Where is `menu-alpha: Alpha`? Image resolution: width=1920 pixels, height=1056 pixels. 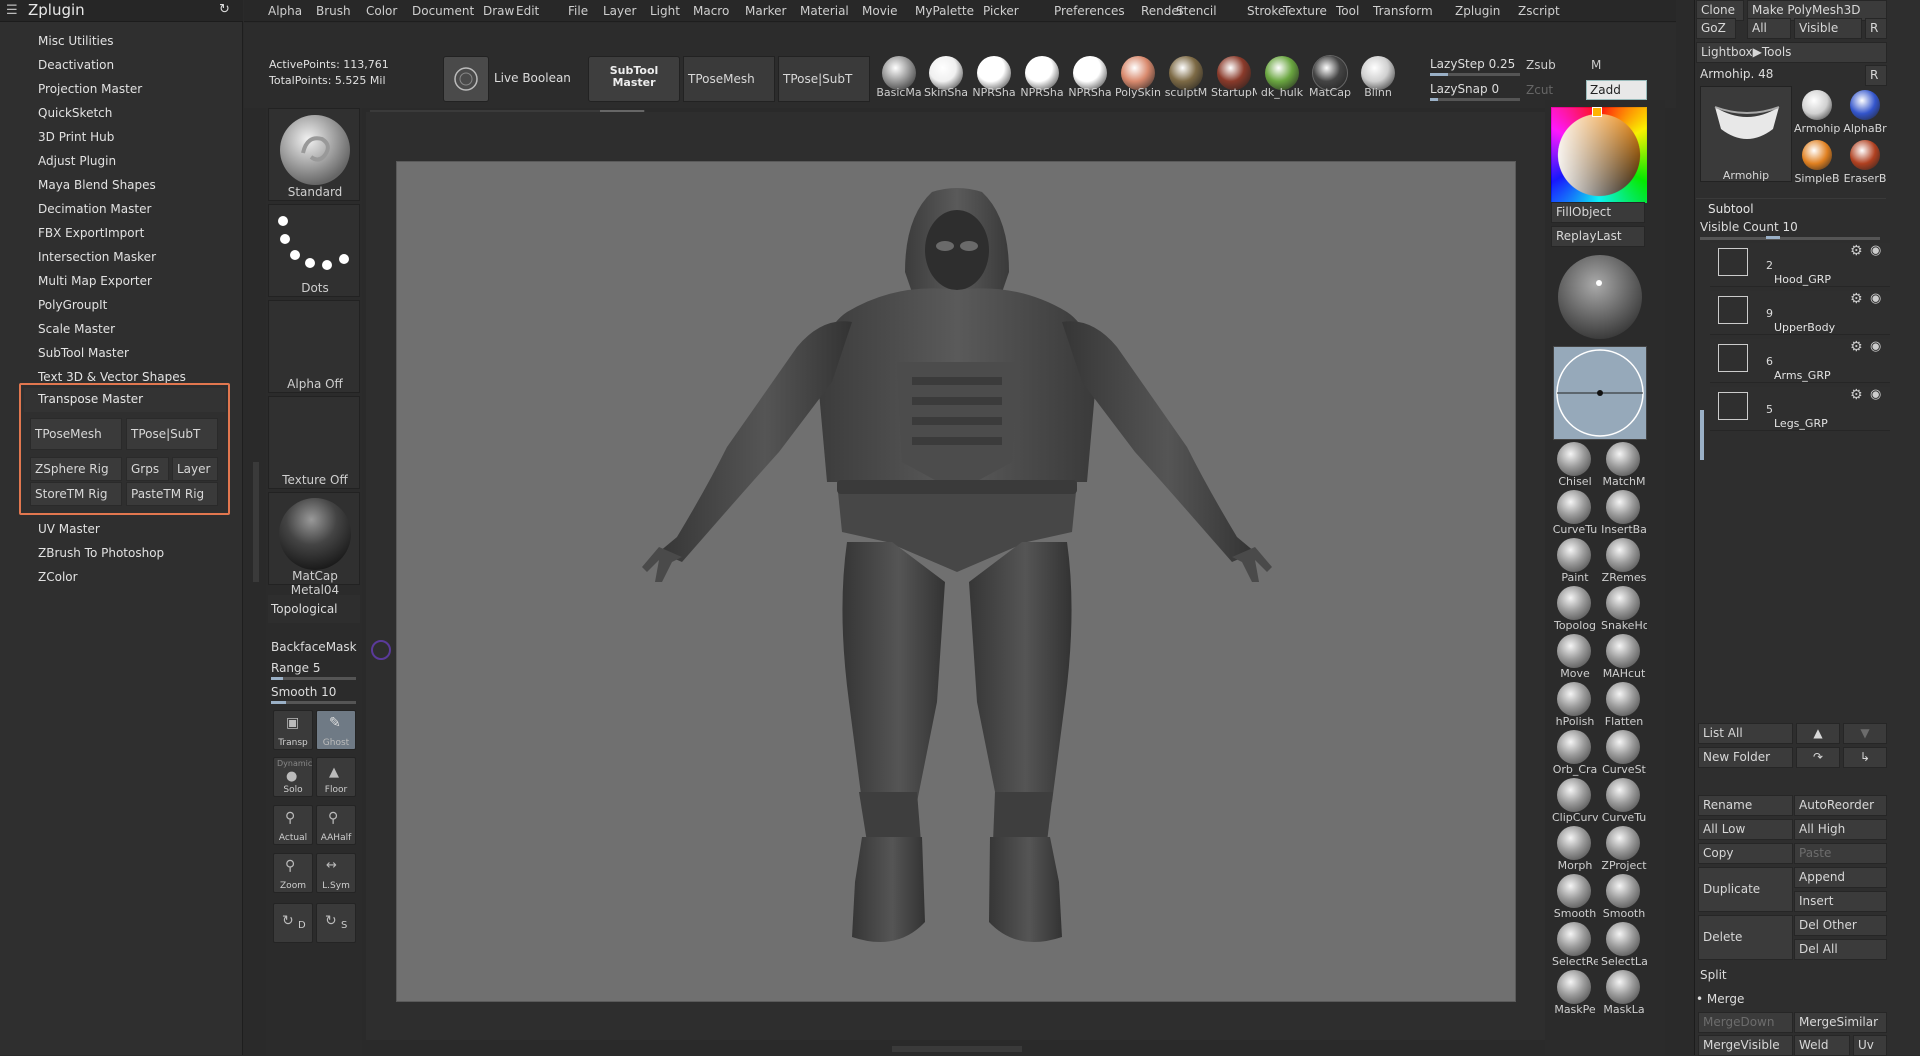 menu-alpha: Alpha is located at coordinates (285, 11).